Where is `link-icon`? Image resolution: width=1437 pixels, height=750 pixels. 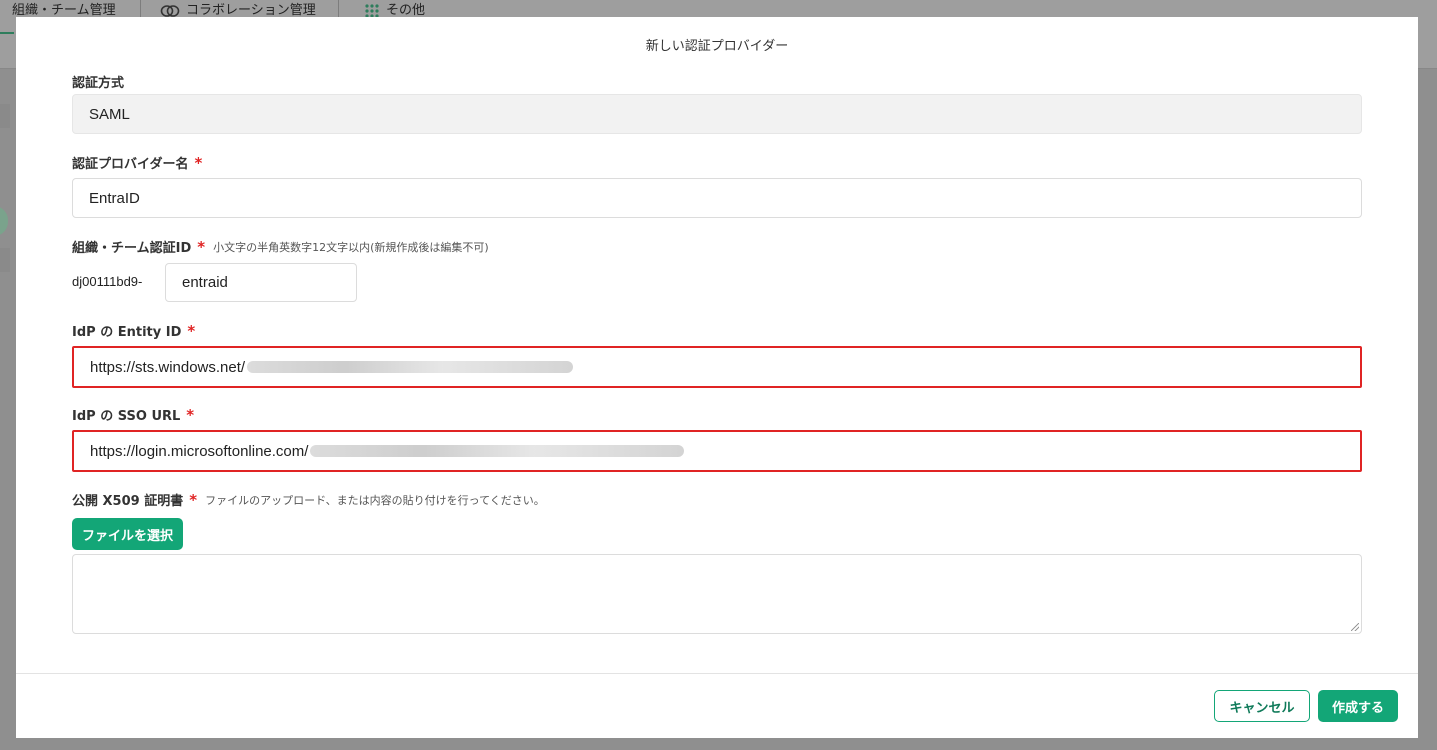
link-icon is located at coordinates (170, 11).